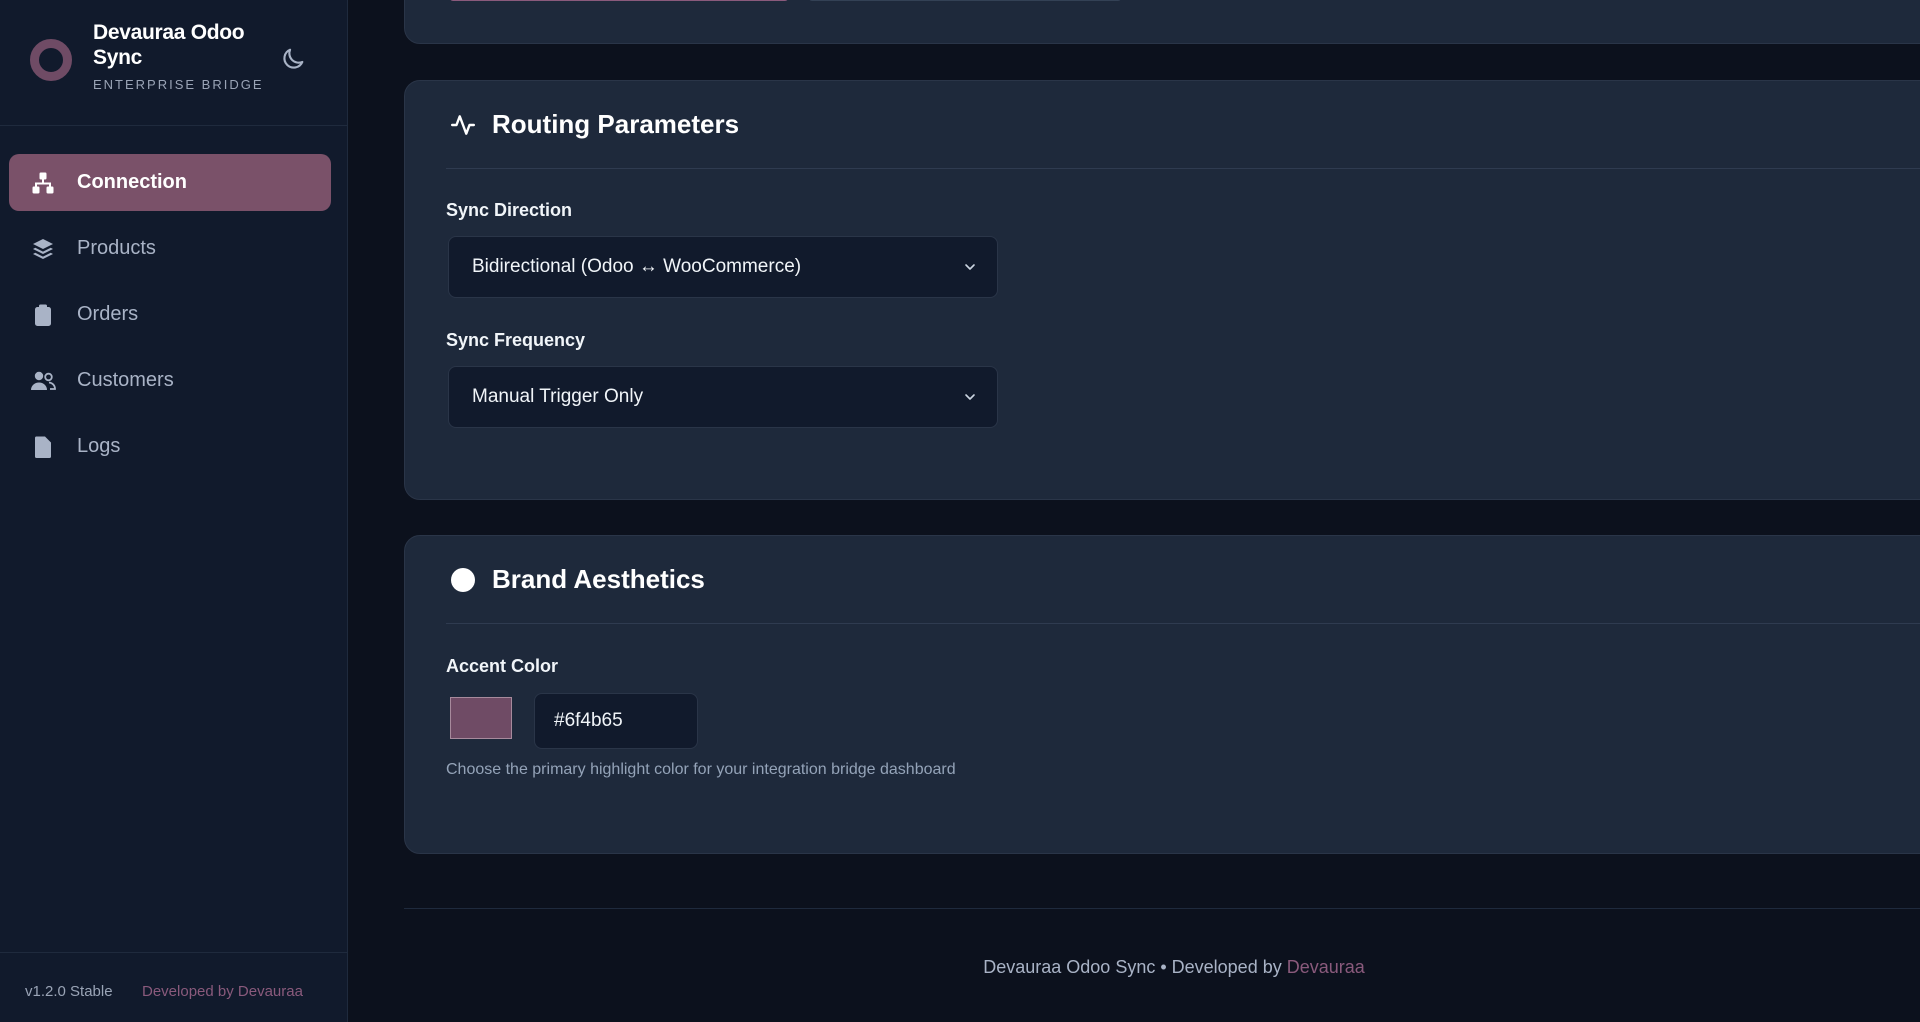 Image resolution: width=1920 pixels, height=1022 pixels. What do you see at coordinates (463, 580) in the screenshot?
I see `circle-icon` at bounding box center [463, 580].